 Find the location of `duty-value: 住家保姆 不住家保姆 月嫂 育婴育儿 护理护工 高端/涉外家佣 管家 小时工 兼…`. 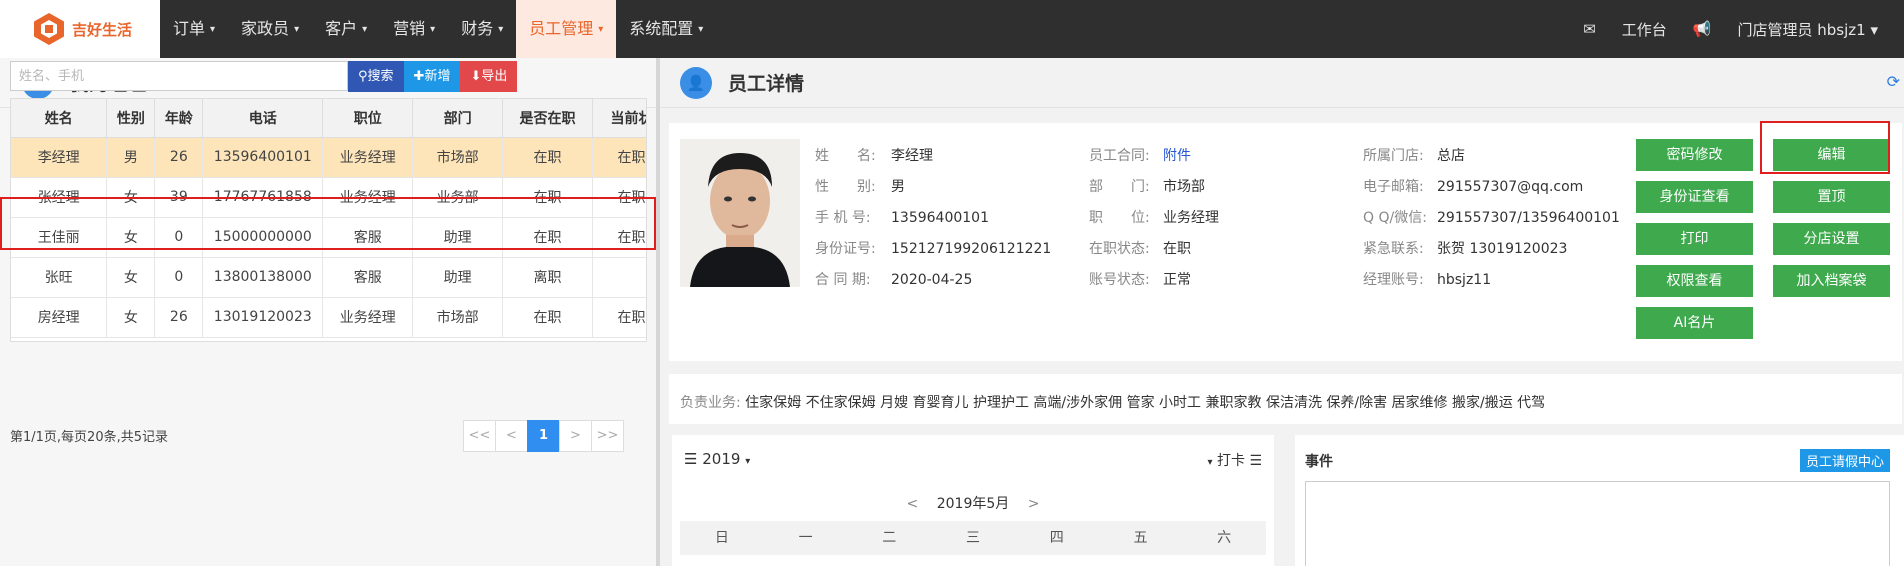

duty-value: 住家保姆 不住家保姆 月嫂 育婴育儿 护理护工 高端/涉外家佣 管家 小时工 兼… is located at coordinates (1145, 403).